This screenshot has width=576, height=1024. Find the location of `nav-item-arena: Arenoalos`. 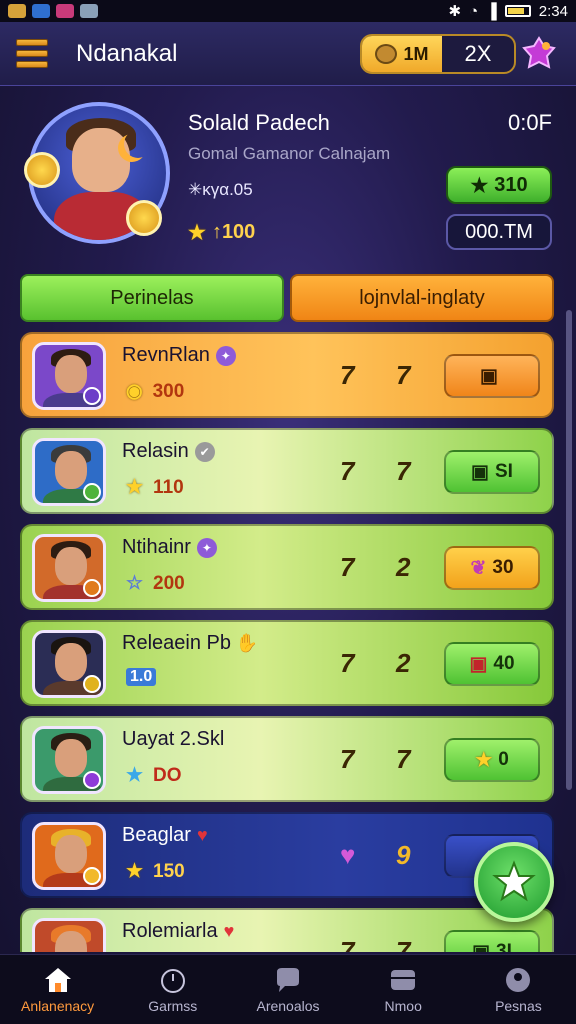

nav-item-arena: Arenoalos is located at coordinates (287, 989).